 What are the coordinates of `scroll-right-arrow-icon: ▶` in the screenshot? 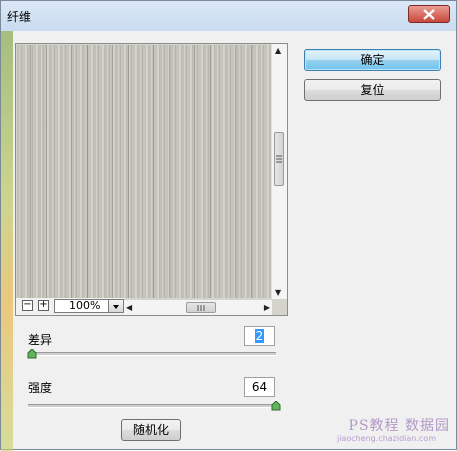 It's located at (267, 307).